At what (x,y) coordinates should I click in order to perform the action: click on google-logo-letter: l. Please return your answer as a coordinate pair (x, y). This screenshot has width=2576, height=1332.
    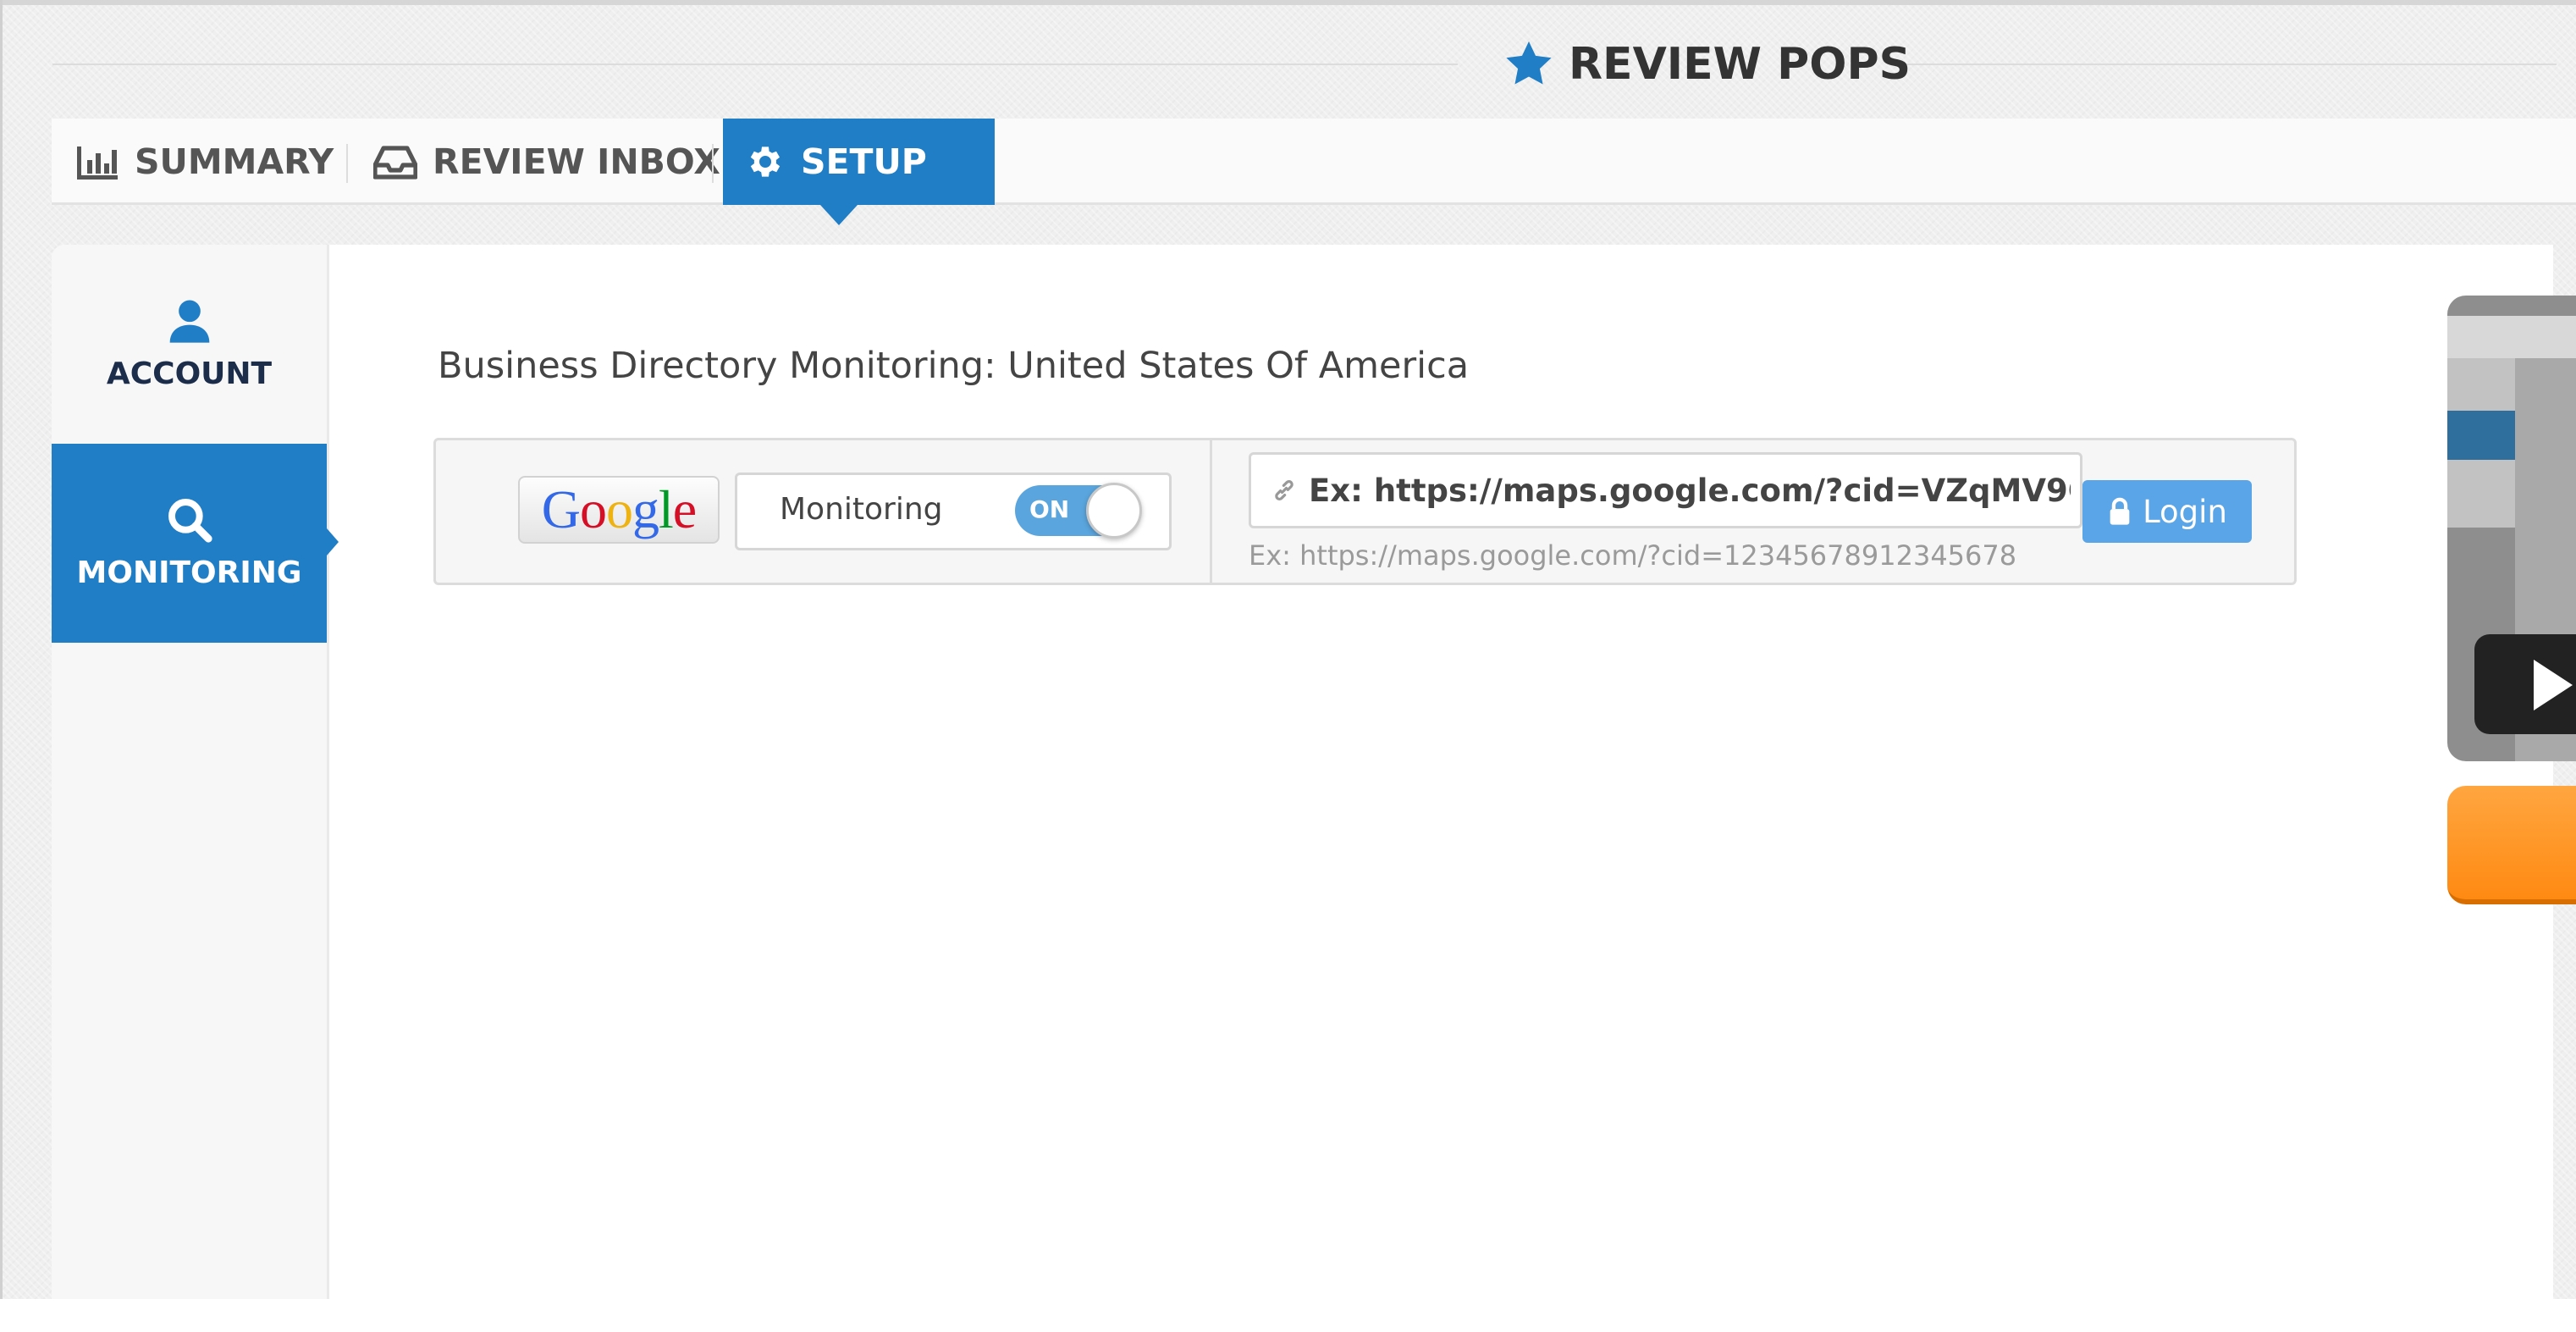
    Looking at the image, I should click on (666, 509).